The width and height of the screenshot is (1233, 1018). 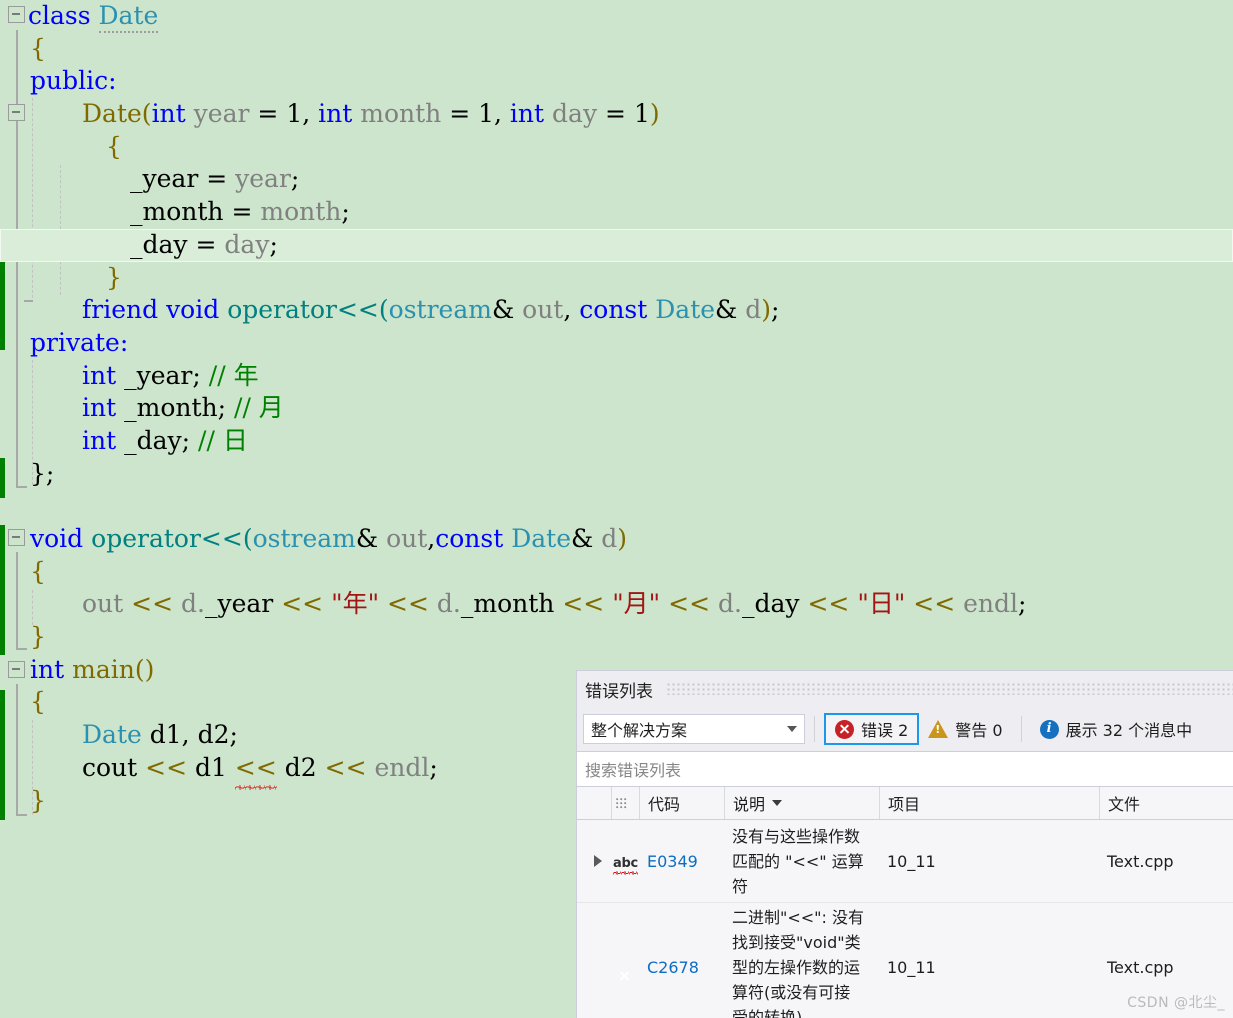 I want to click on row-code: C2678, so click(x=681, y=967).